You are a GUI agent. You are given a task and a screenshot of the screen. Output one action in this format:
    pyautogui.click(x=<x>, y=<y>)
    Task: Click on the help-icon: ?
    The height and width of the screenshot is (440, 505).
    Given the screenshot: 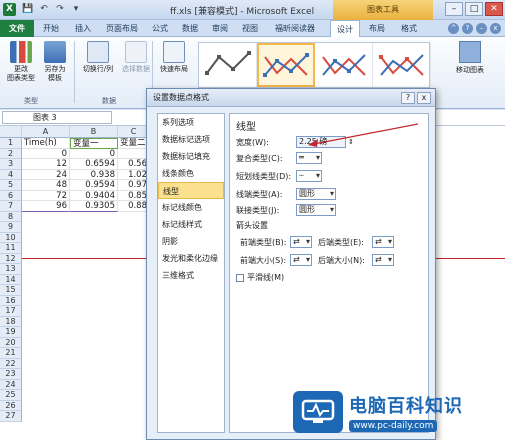 What is the action you would take?
    pyautogui.click(x=467, y=28)
    